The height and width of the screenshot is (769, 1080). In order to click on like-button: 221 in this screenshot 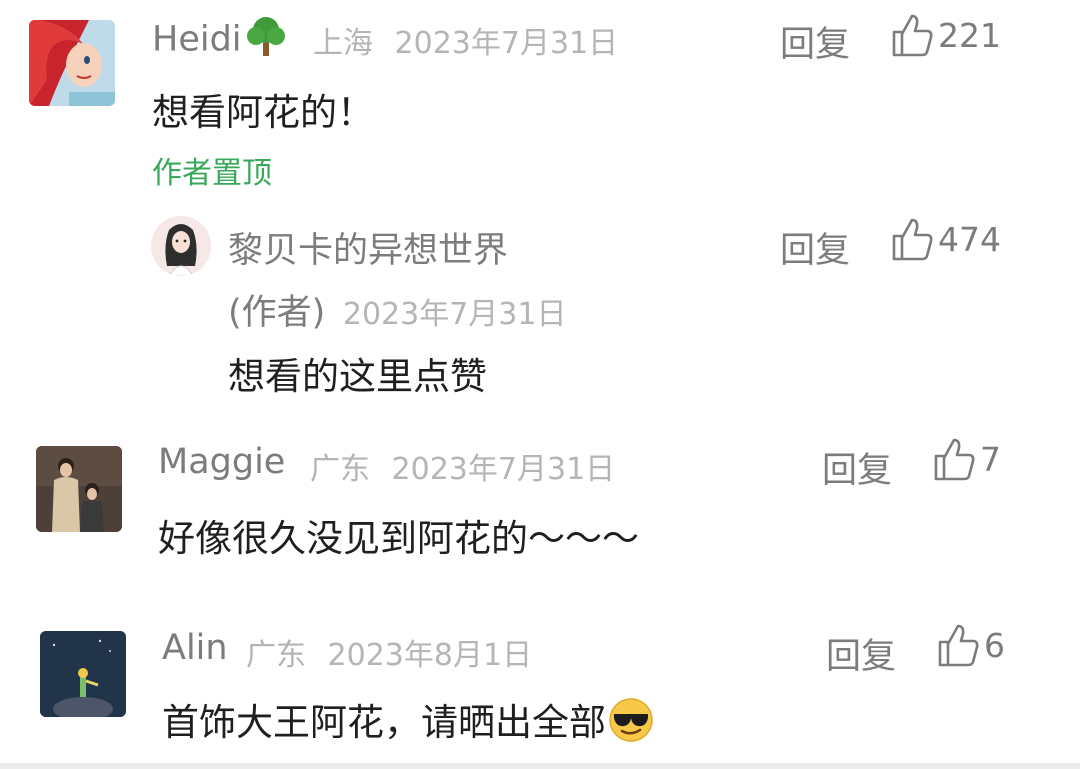, I will do `click(945, 35)`.